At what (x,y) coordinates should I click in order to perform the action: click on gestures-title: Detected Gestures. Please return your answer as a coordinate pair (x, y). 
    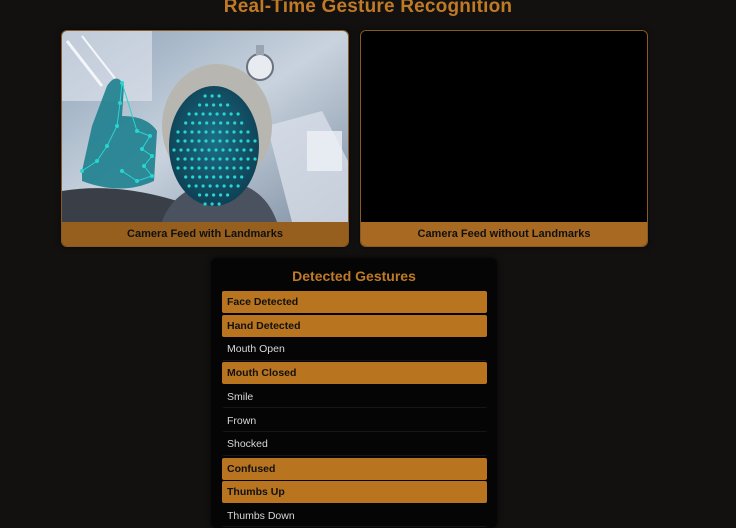
    Looking at the image, I should click on (354, 276).